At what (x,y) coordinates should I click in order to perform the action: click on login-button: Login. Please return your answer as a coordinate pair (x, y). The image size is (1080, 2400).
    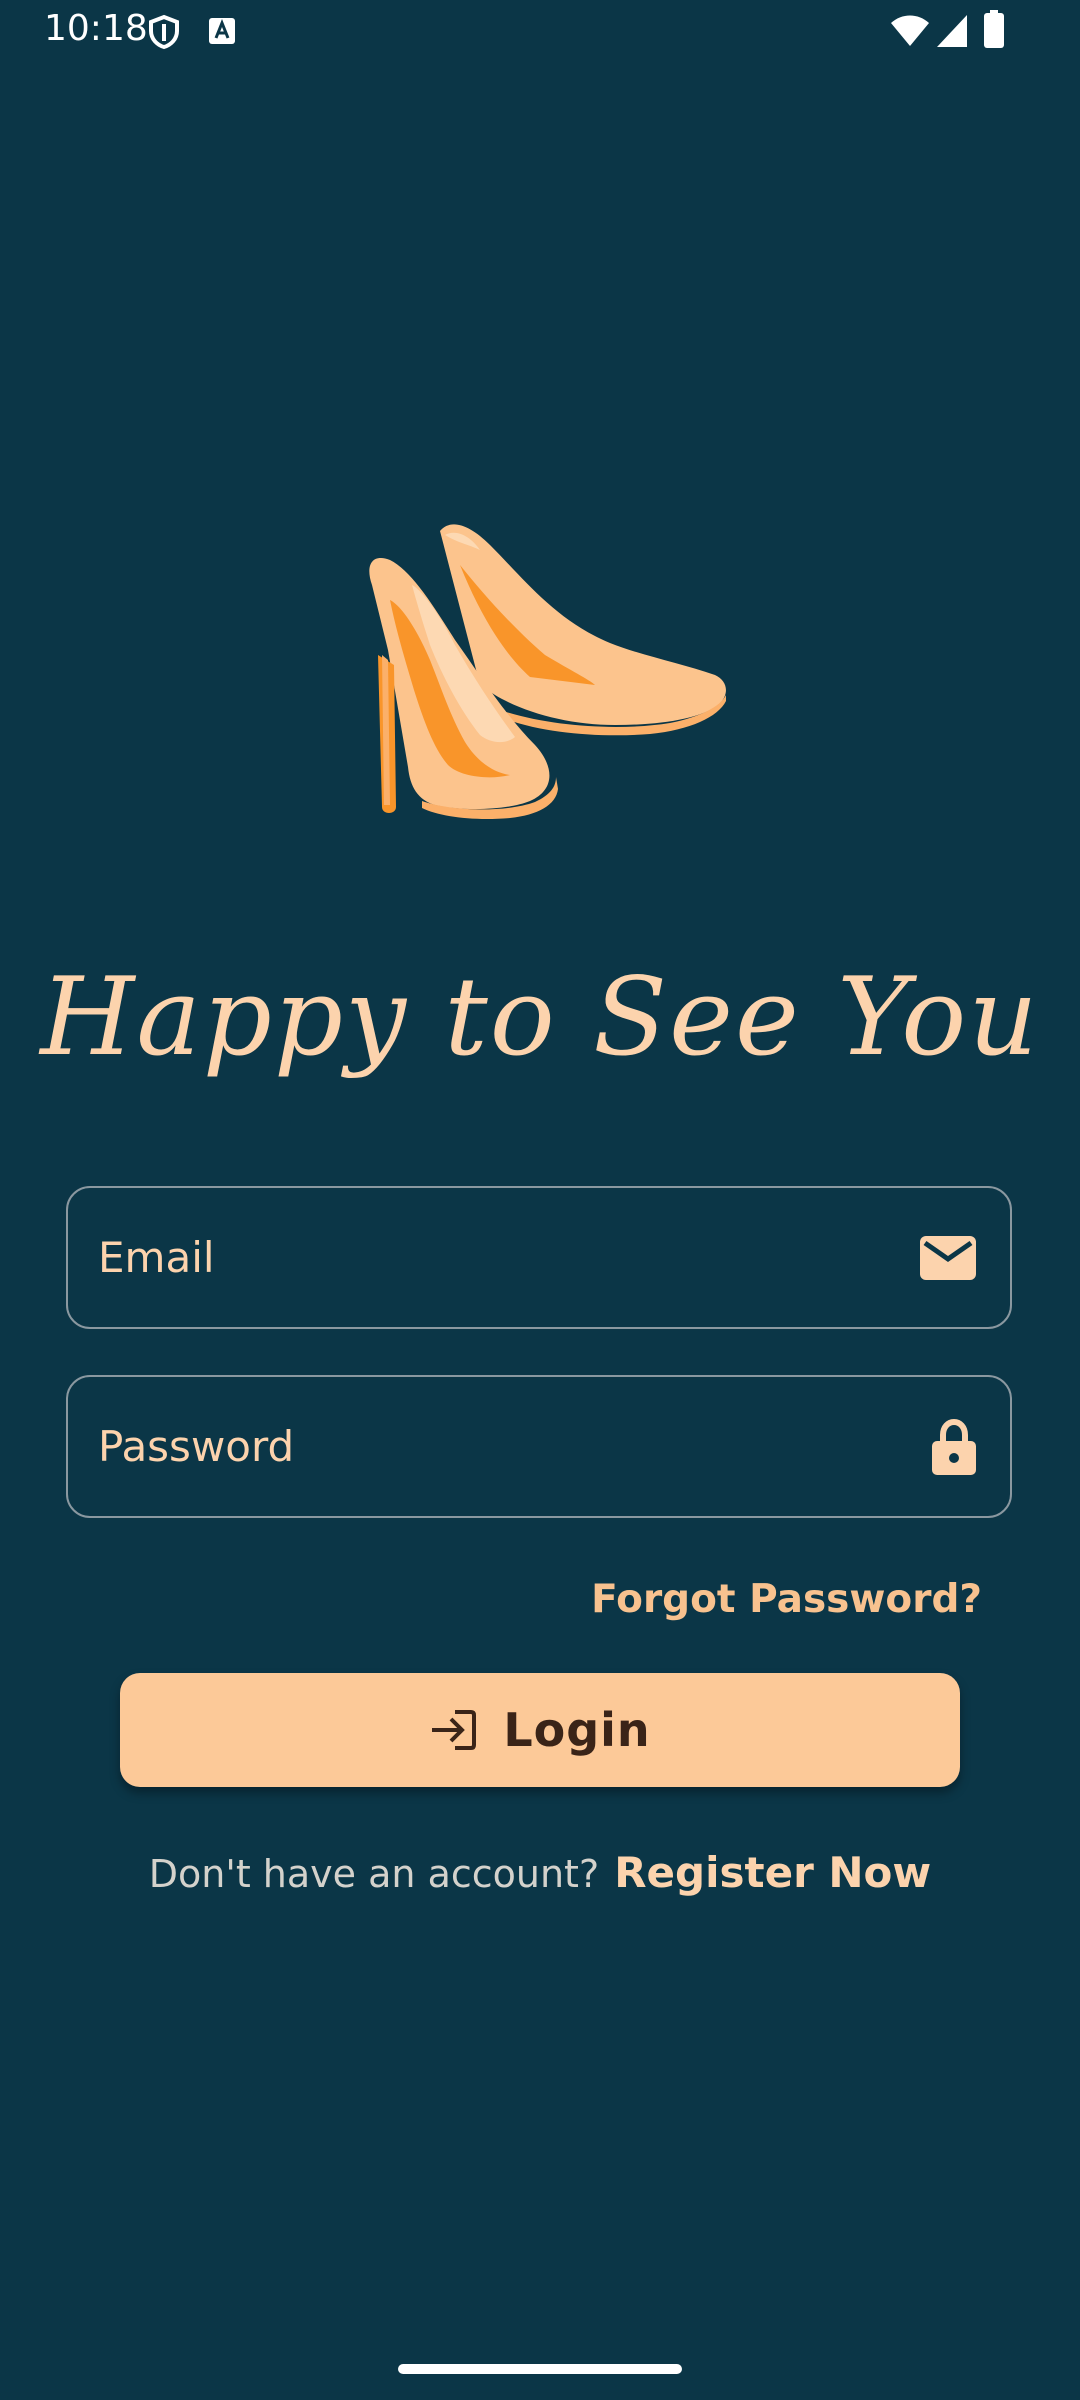
    Looking at the image, I should click on (540, 1730).